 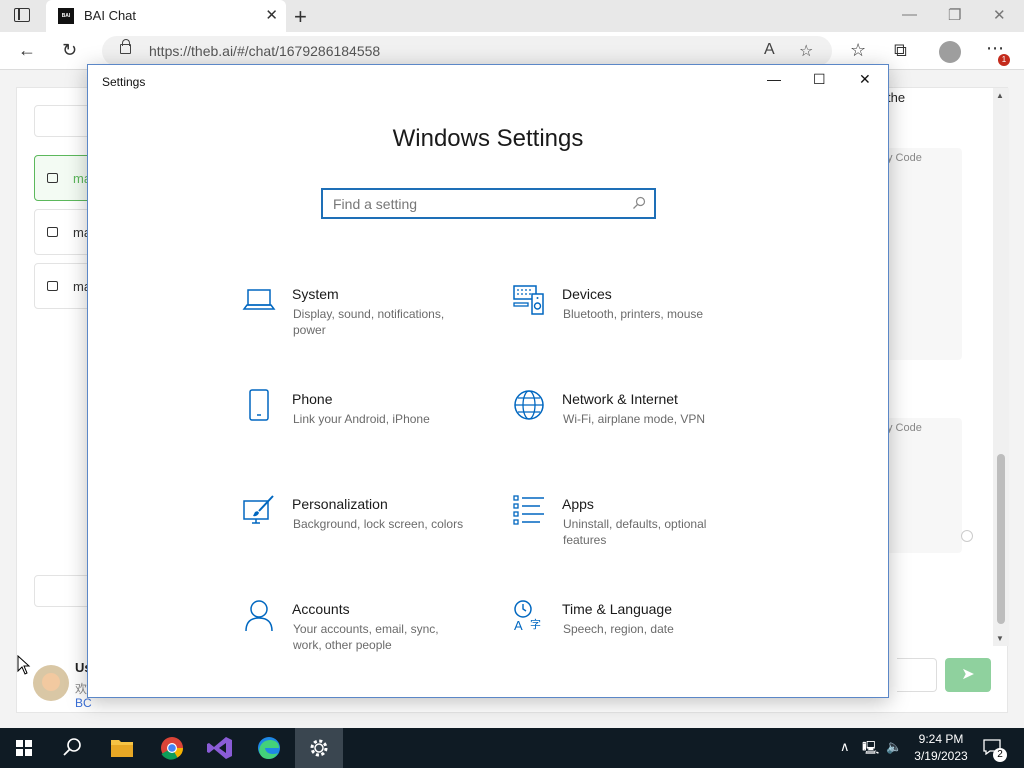 I want to click on sidebar-bottom-button, so click(x=64, y=591).